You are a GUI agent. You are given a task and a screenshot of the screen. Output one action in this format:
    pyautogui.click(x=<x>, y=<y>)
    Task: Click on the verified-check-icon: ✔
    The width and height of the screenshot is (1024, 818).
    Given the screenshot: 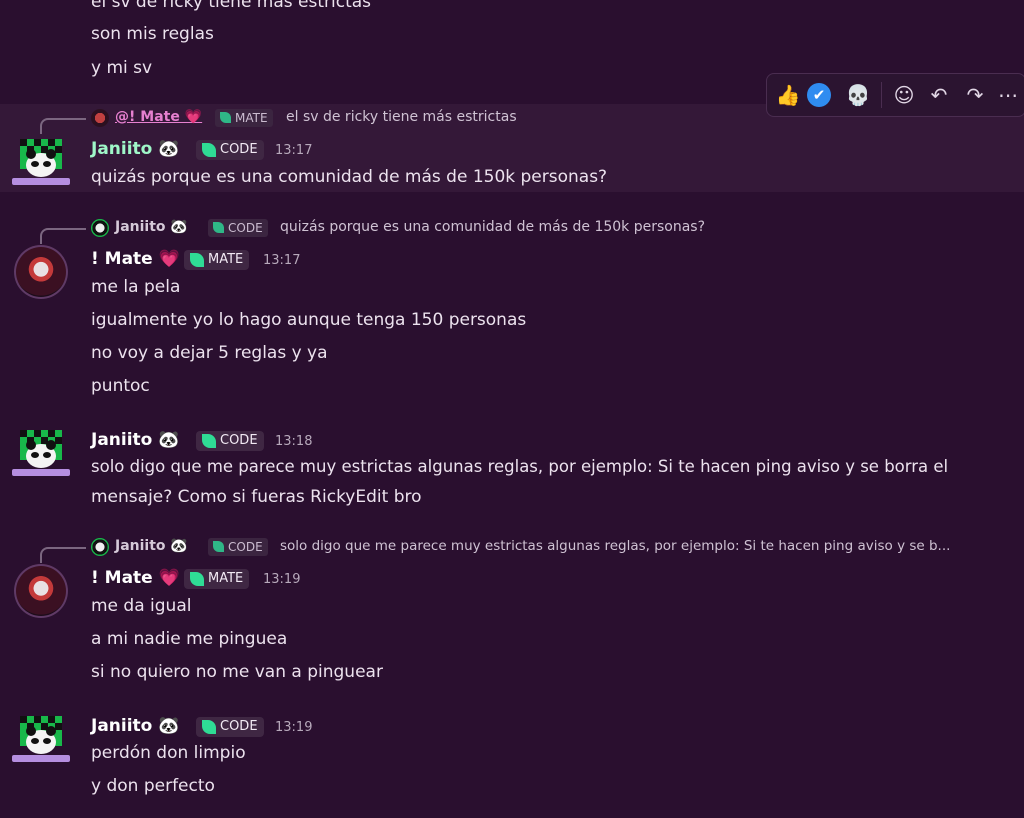 What is the action you would take?
    pyautogui.click(x=819, y=95)
    